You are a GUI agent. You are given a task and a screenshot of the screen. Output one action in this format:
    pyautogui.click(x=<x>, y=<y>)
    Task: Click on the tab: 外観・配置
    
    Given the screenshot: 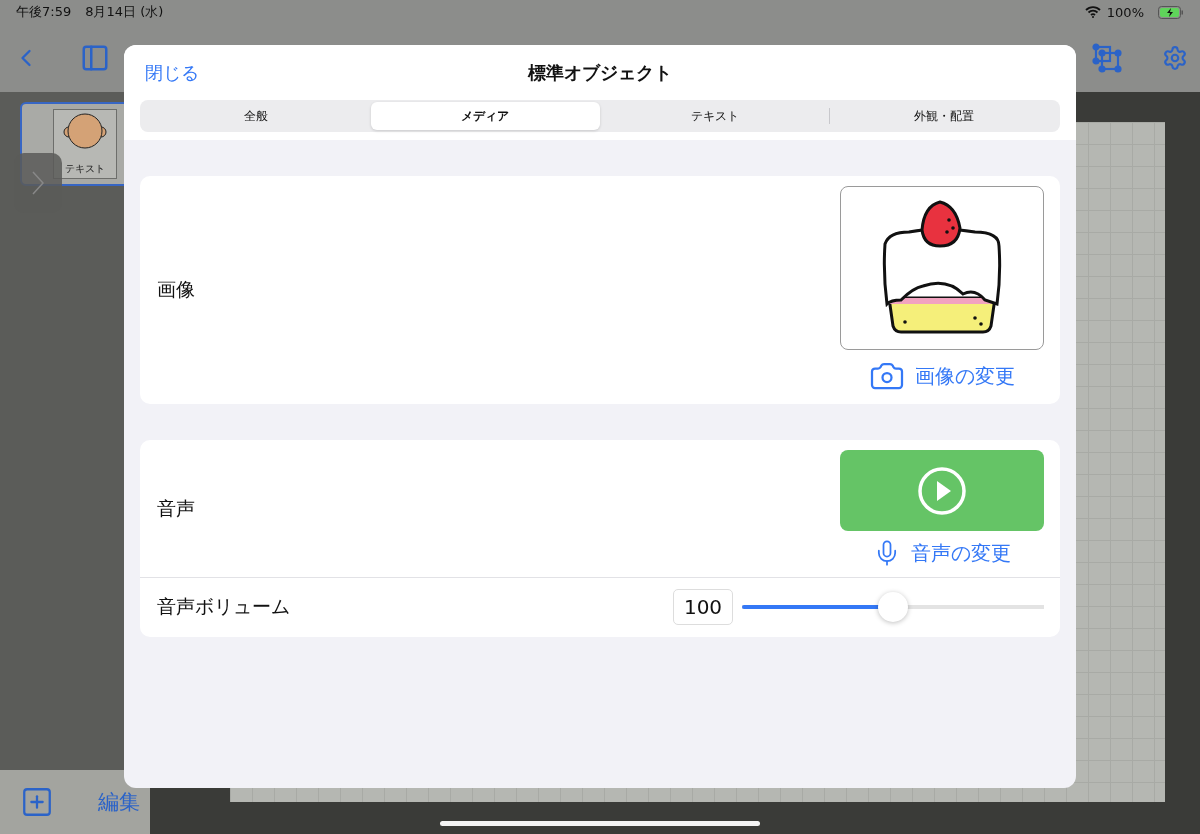 What is the action you would take?
    pyautogui.click(x=943, y=116)
    